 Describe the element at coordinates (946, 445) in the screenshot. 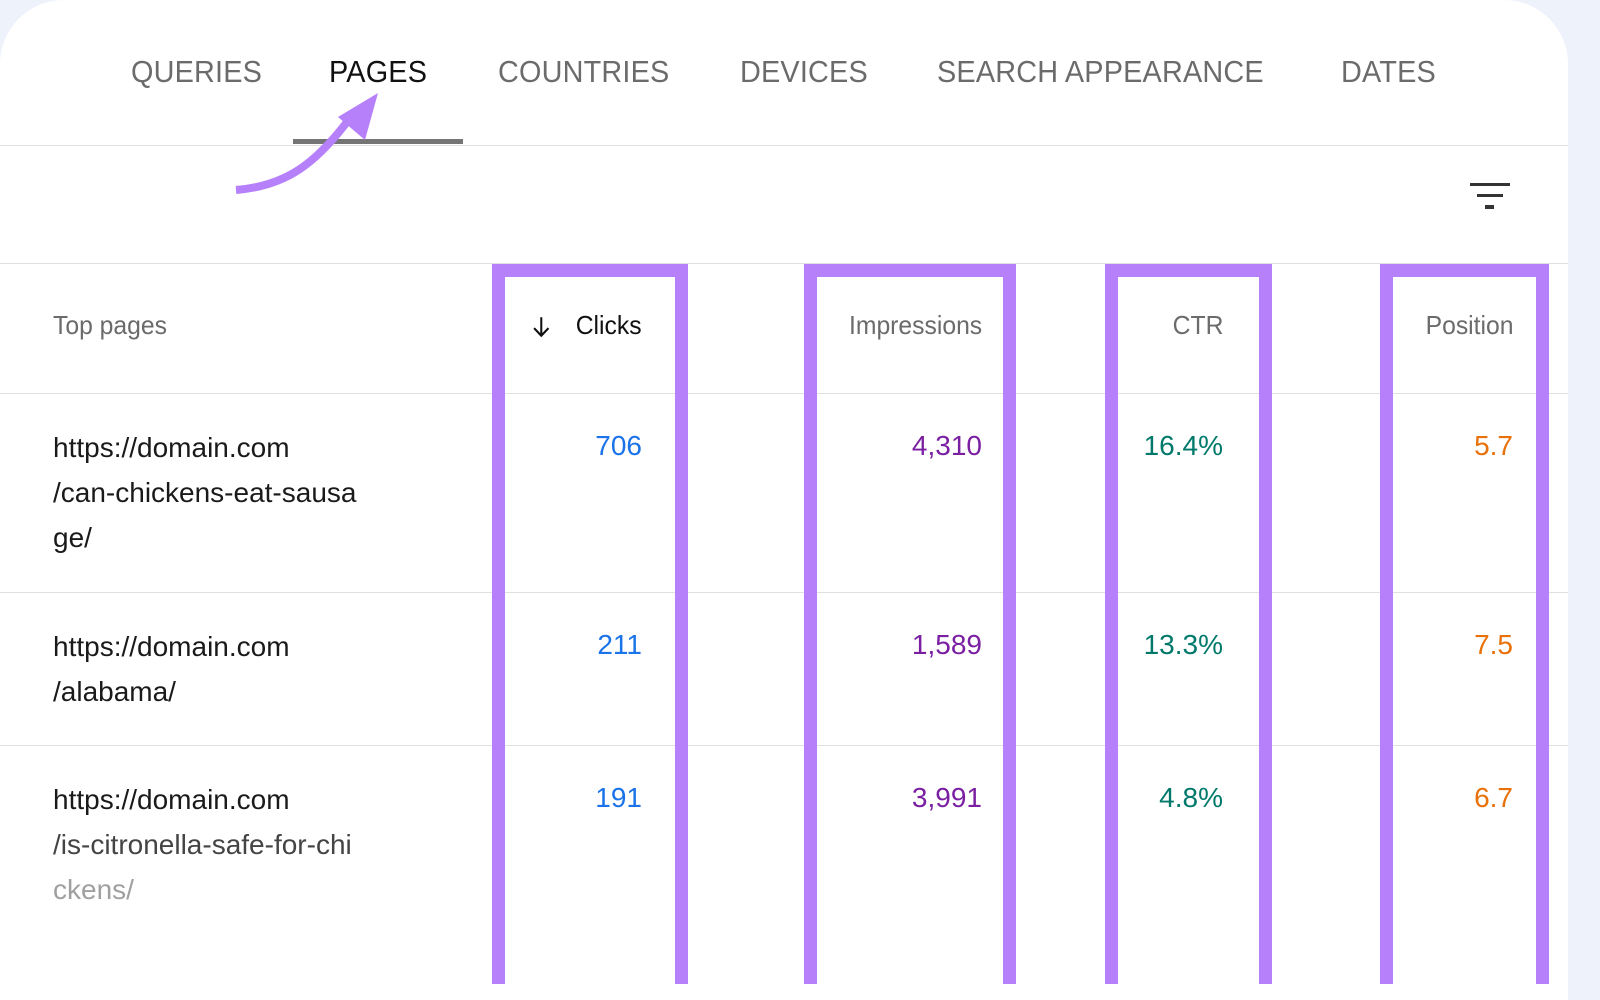

I see `impressions-value: 4,310` at that location.